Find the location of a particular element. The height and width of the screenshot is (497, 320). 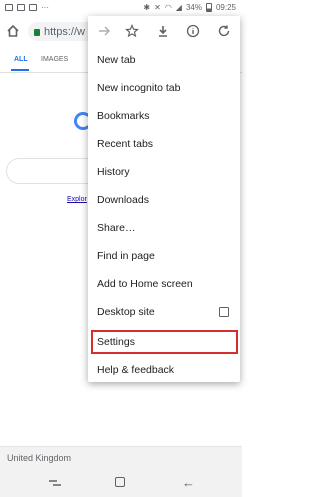

nav-back-icon: ← is located at coordinates (188, 482).